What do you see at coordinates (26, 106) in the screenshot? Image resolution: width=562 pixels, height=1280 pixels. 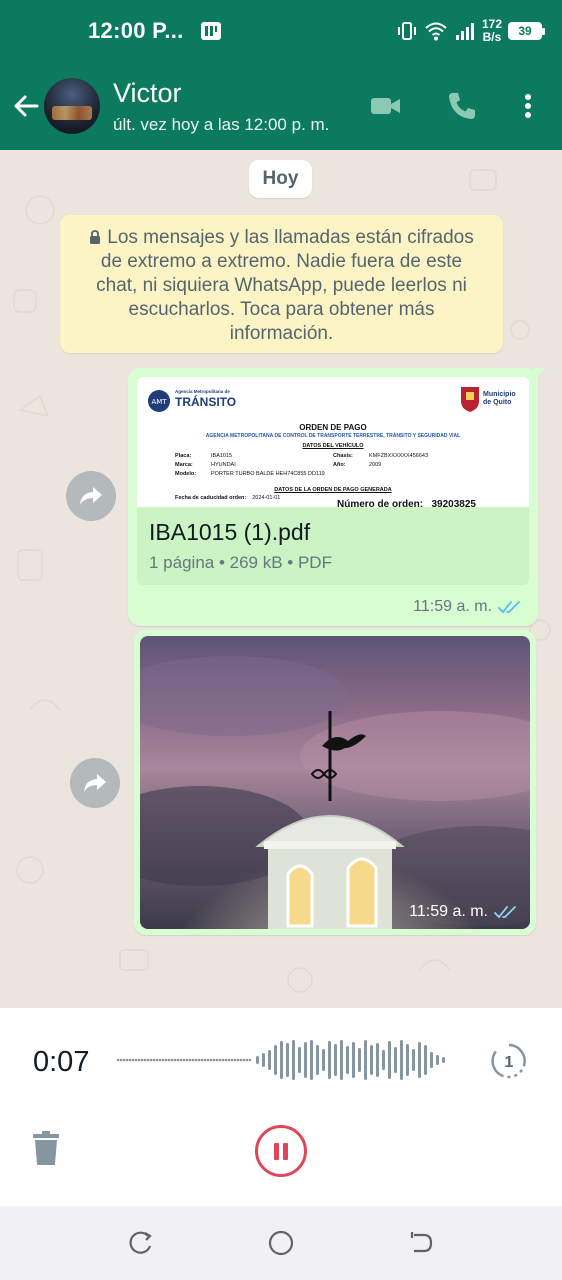 I see `back-arrow-icon` at bounding box center [26, 106].